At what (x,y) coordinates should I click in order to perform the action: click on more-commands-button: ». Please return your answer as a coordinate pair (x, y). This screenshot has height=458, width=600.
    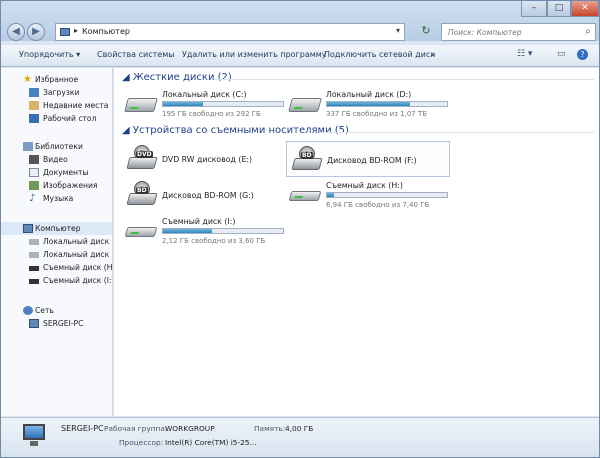
    Looking at the image, I should click on (433, 54).